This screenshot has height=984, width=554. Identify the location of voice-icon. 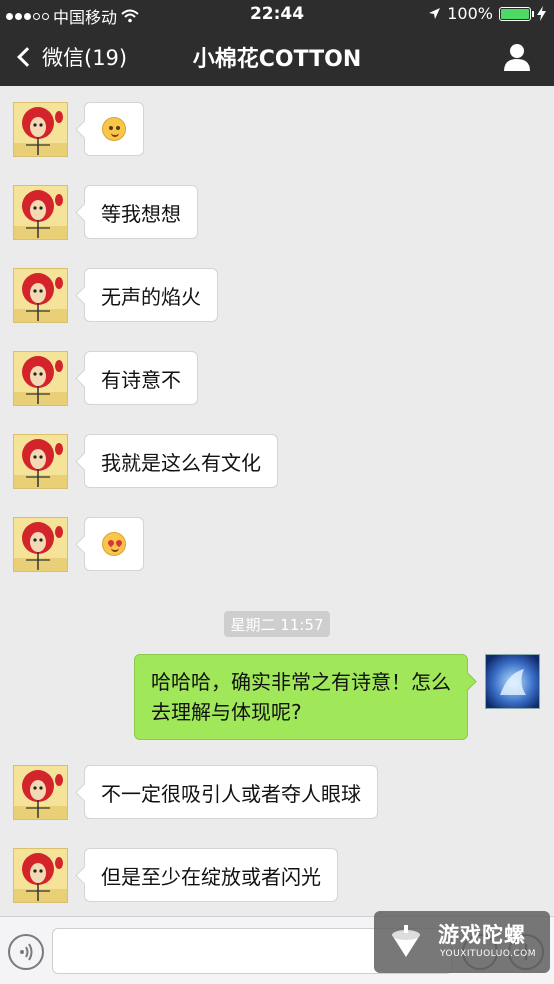
(26, 952).